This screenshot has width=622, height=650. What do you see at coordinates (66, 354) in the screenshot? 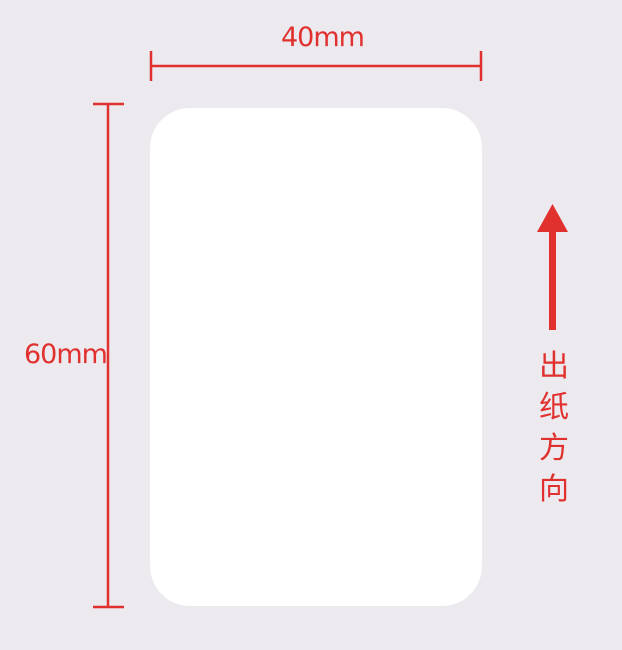
I see `height-label: 60mm` at bounding box center [66, 354].